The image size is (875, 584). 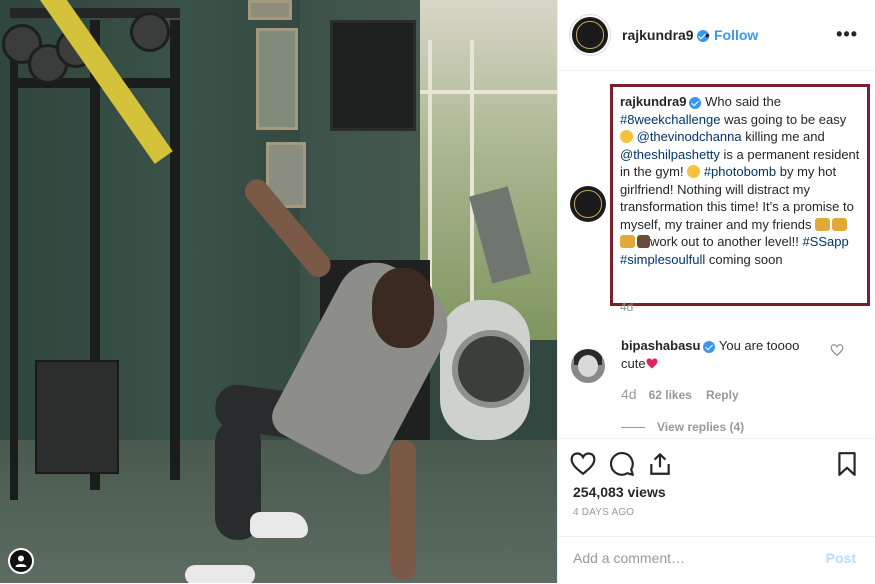 What do you see at coordinates (653, 101) in the screenshot?
I see `caption-username: rajkundra9` at bounding box center [653, 101].